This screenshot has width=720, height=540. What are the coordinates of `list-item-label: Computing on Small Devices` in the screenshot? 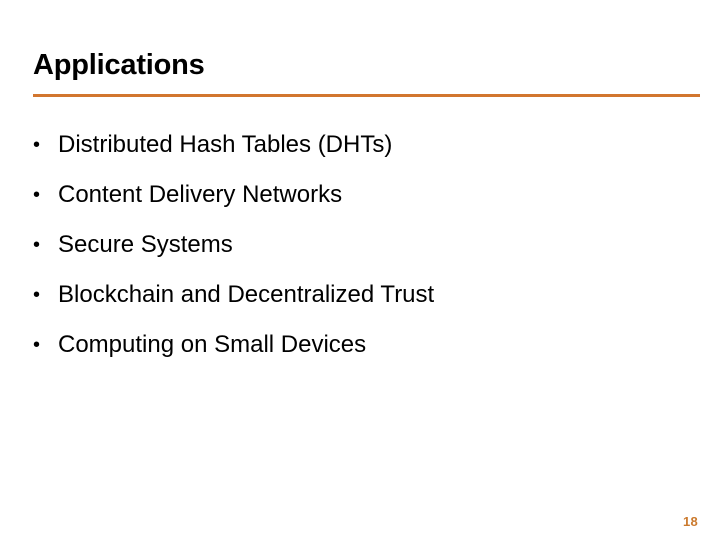 It's located at (212, 344).